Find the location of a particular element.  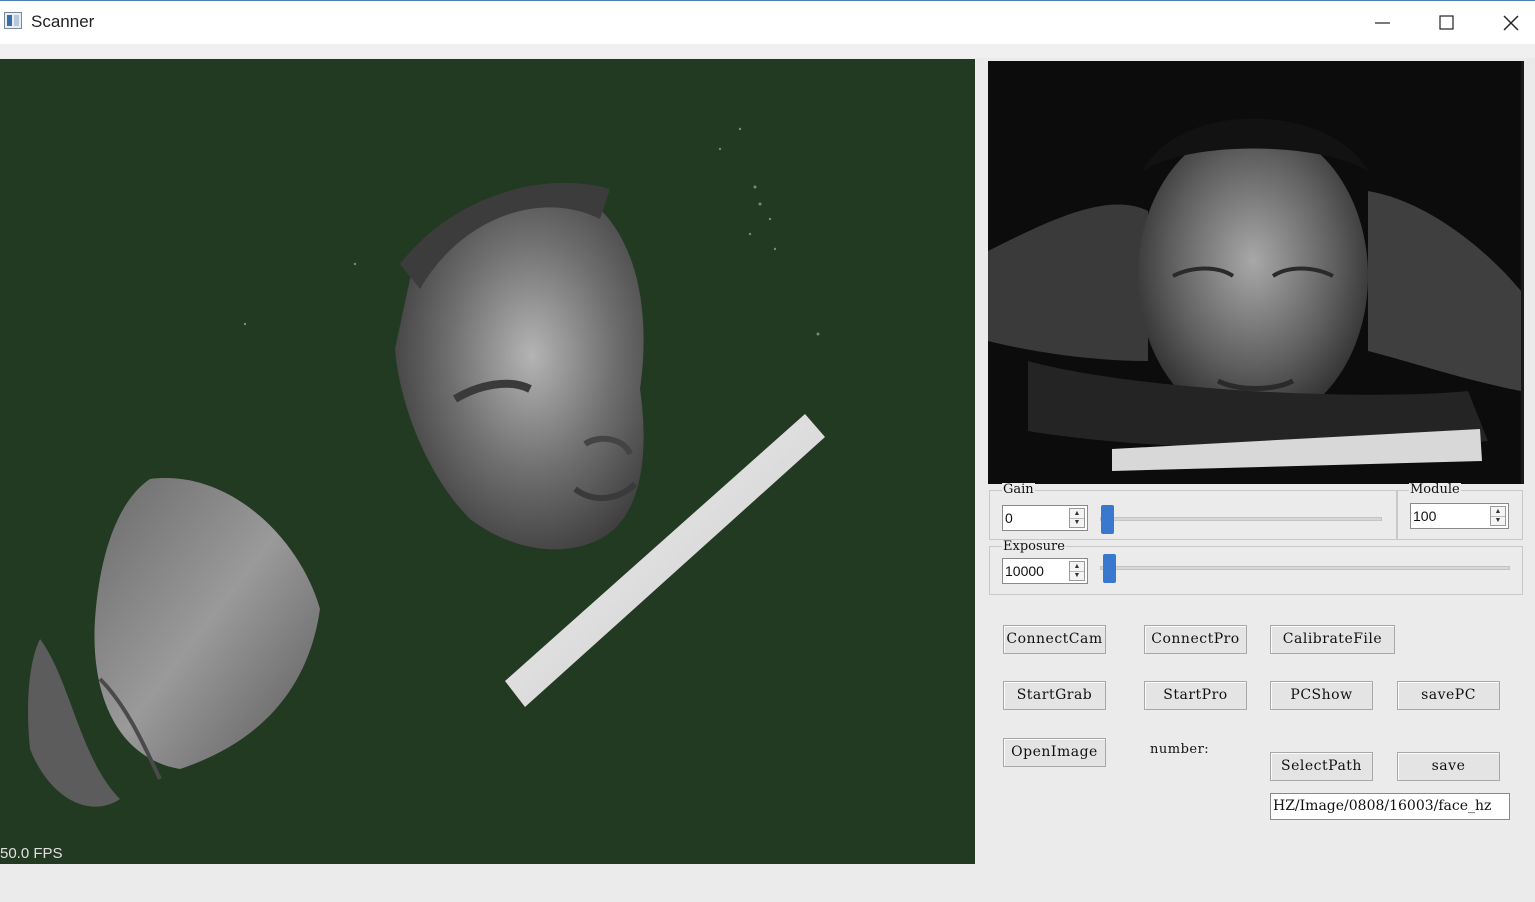

open-image-button: OpenImage is located at coordinates (1054, 752).